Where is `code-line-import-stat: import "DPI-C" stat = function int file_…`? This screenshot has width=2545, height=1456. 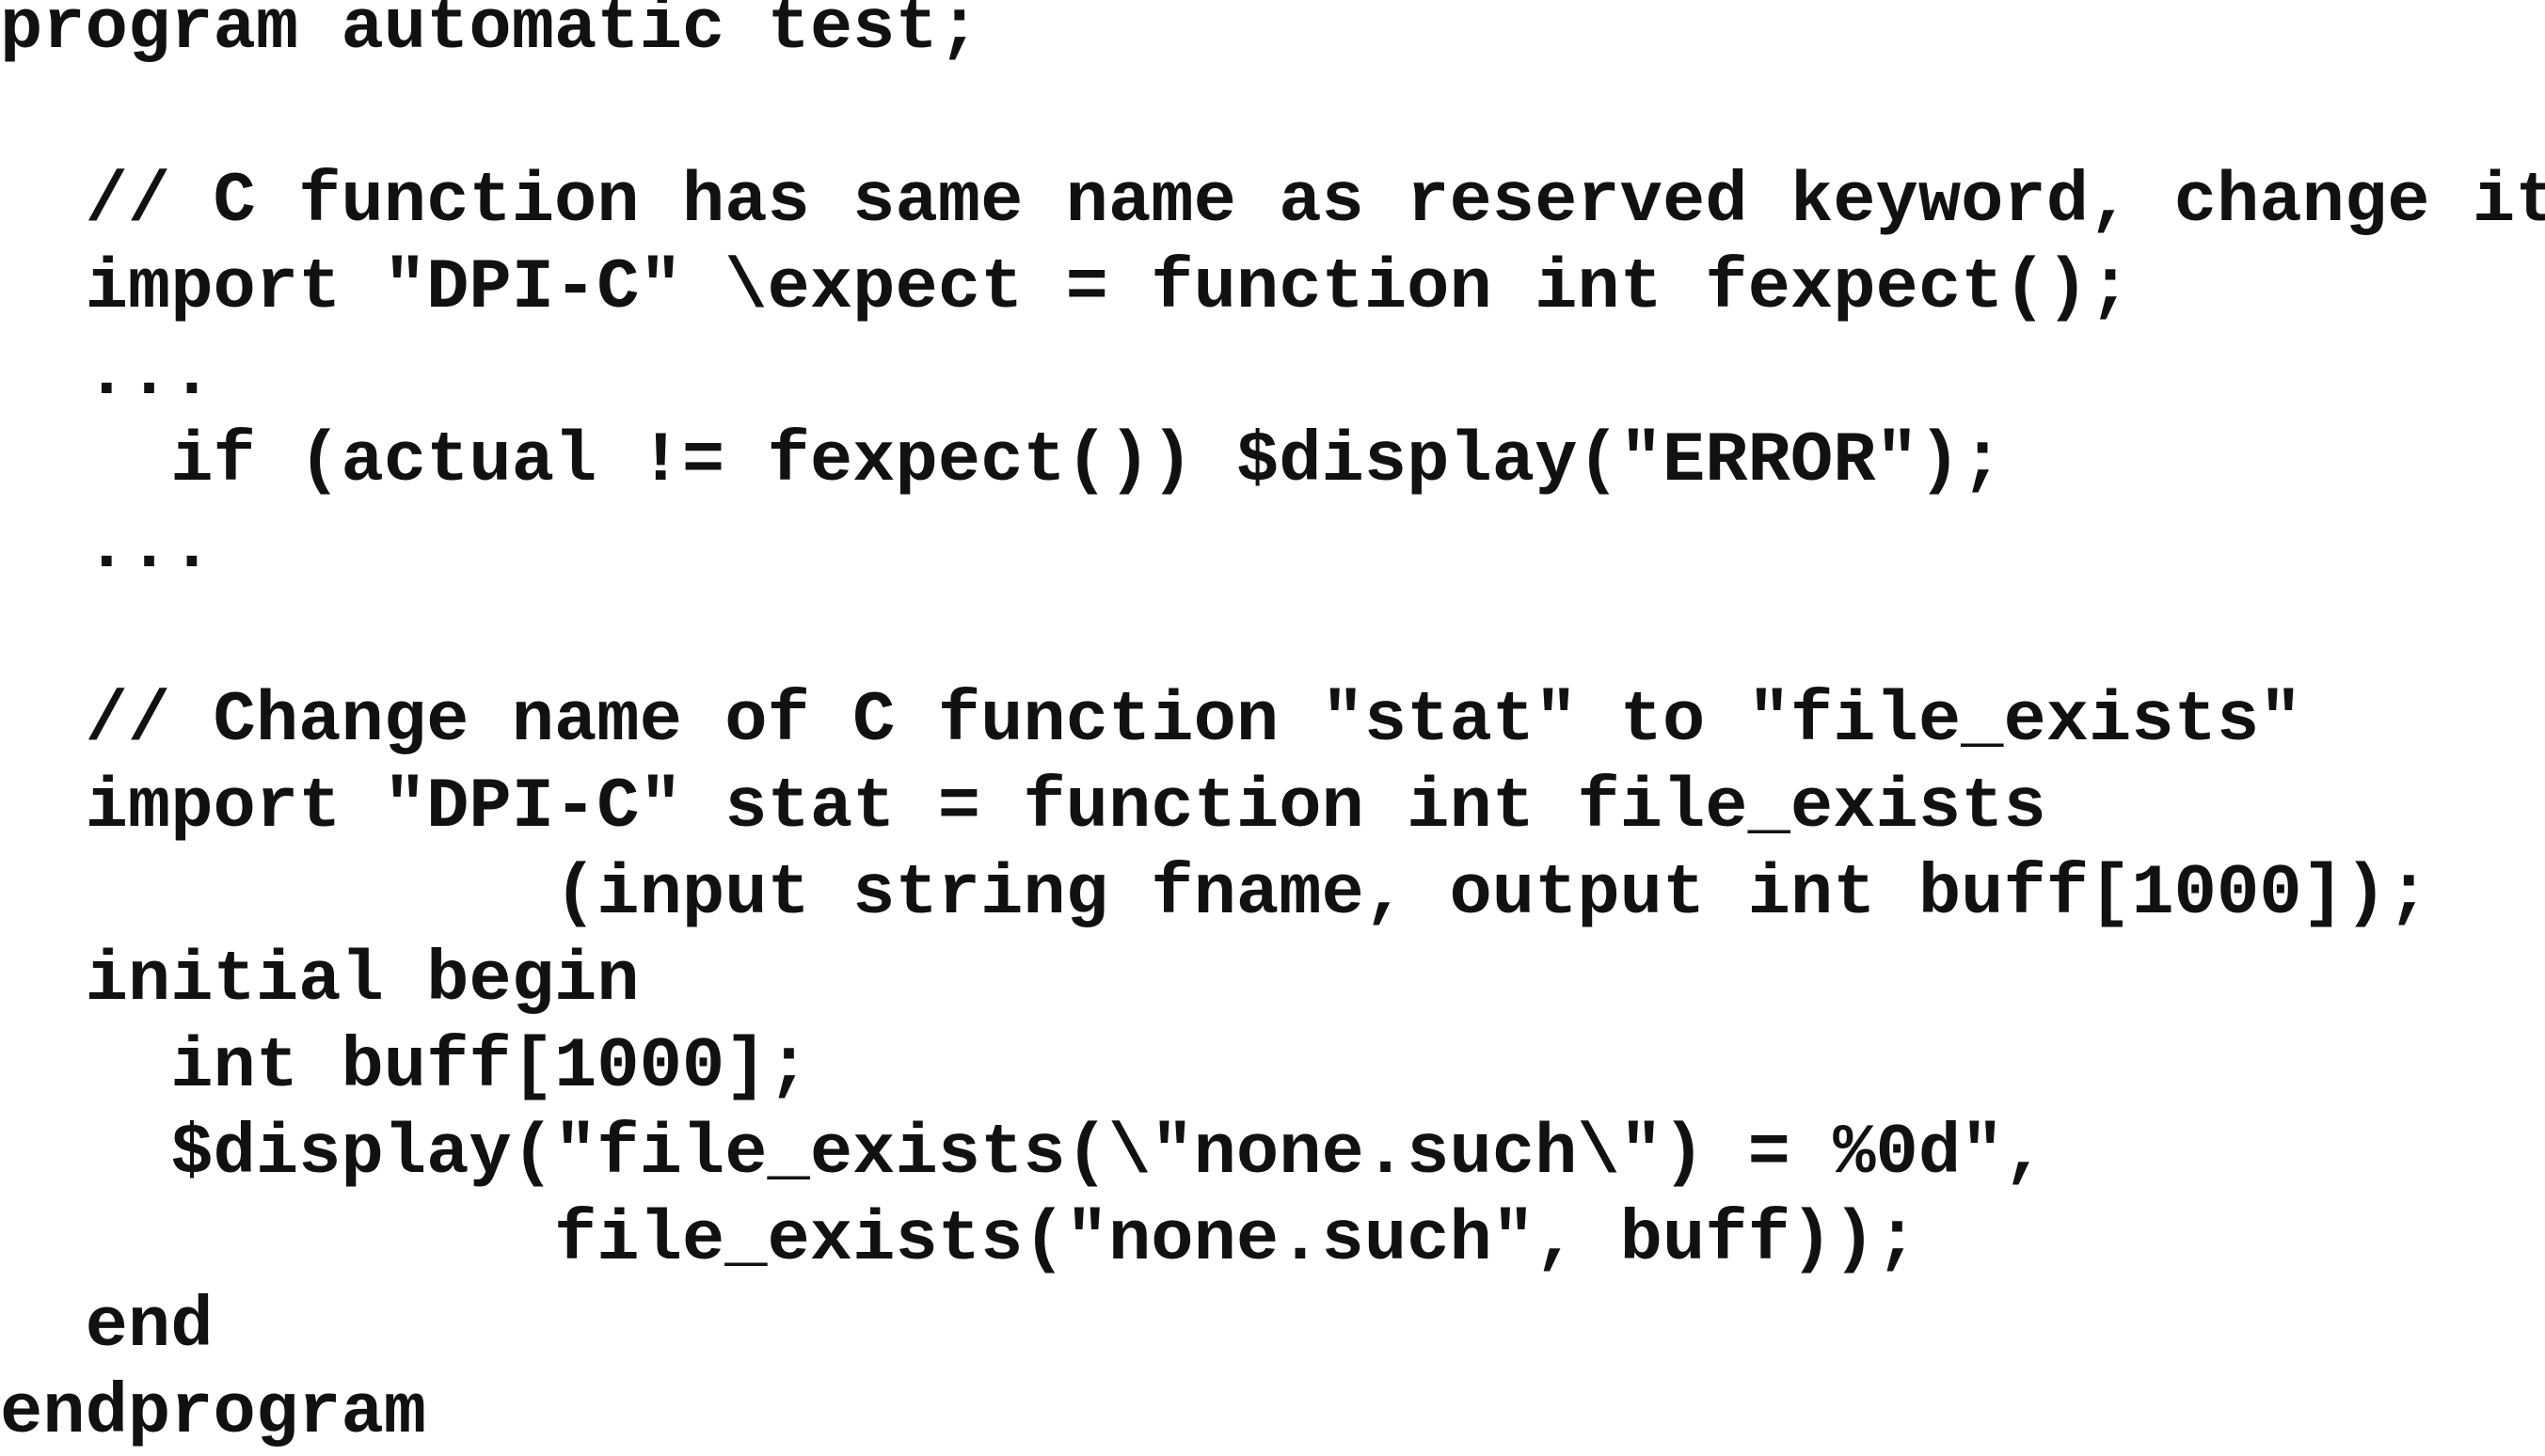
code-line-import-stat: import "DPI-C" stat = function int file_… is located at coordinates (1023, 807).